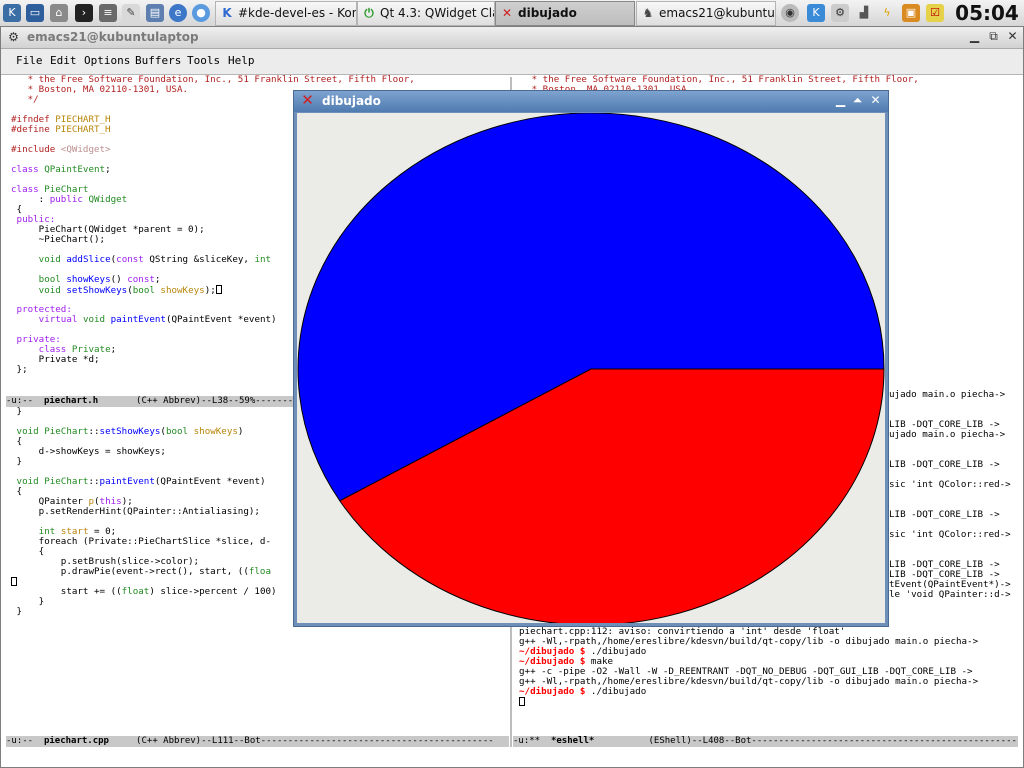 The width and height of the screenshot is (1024, 768). I want to click on menu-options: Options, so click(107, 60).